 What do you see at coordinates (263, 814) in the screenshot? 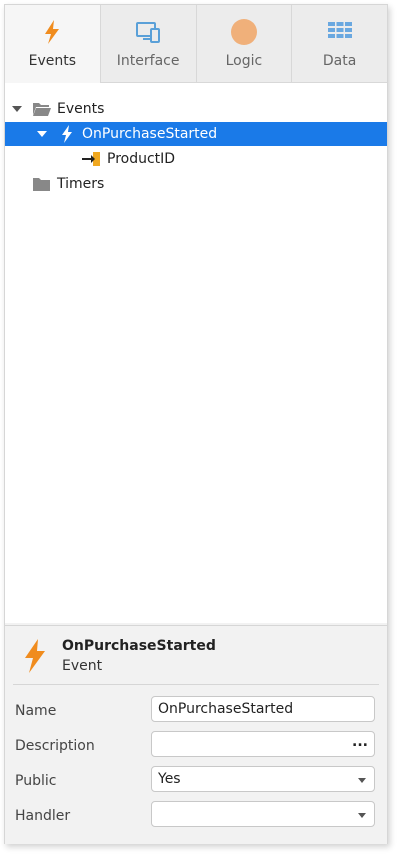
I see `handler-select` at bounding box center [263, 814].